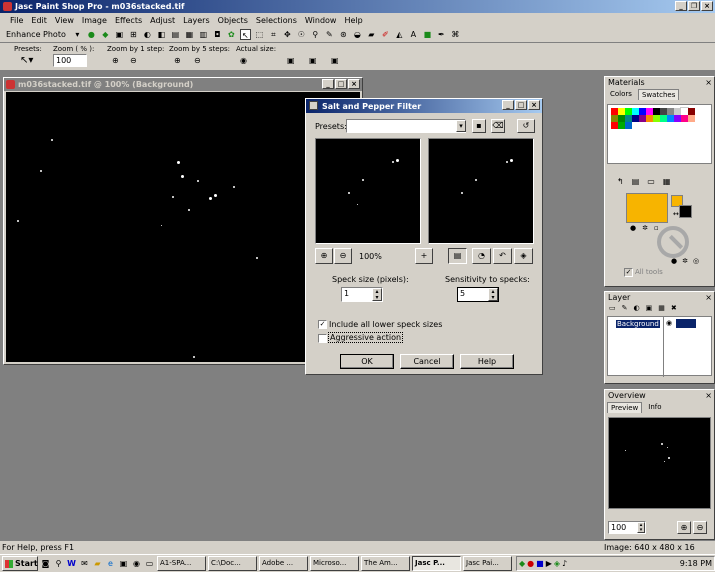 This screenshot has height=572, width=715. What do you see at coordinates (245, 34) in the screenshot?
I see `pointer-icon: ↖` at bounding box center [245, 34].